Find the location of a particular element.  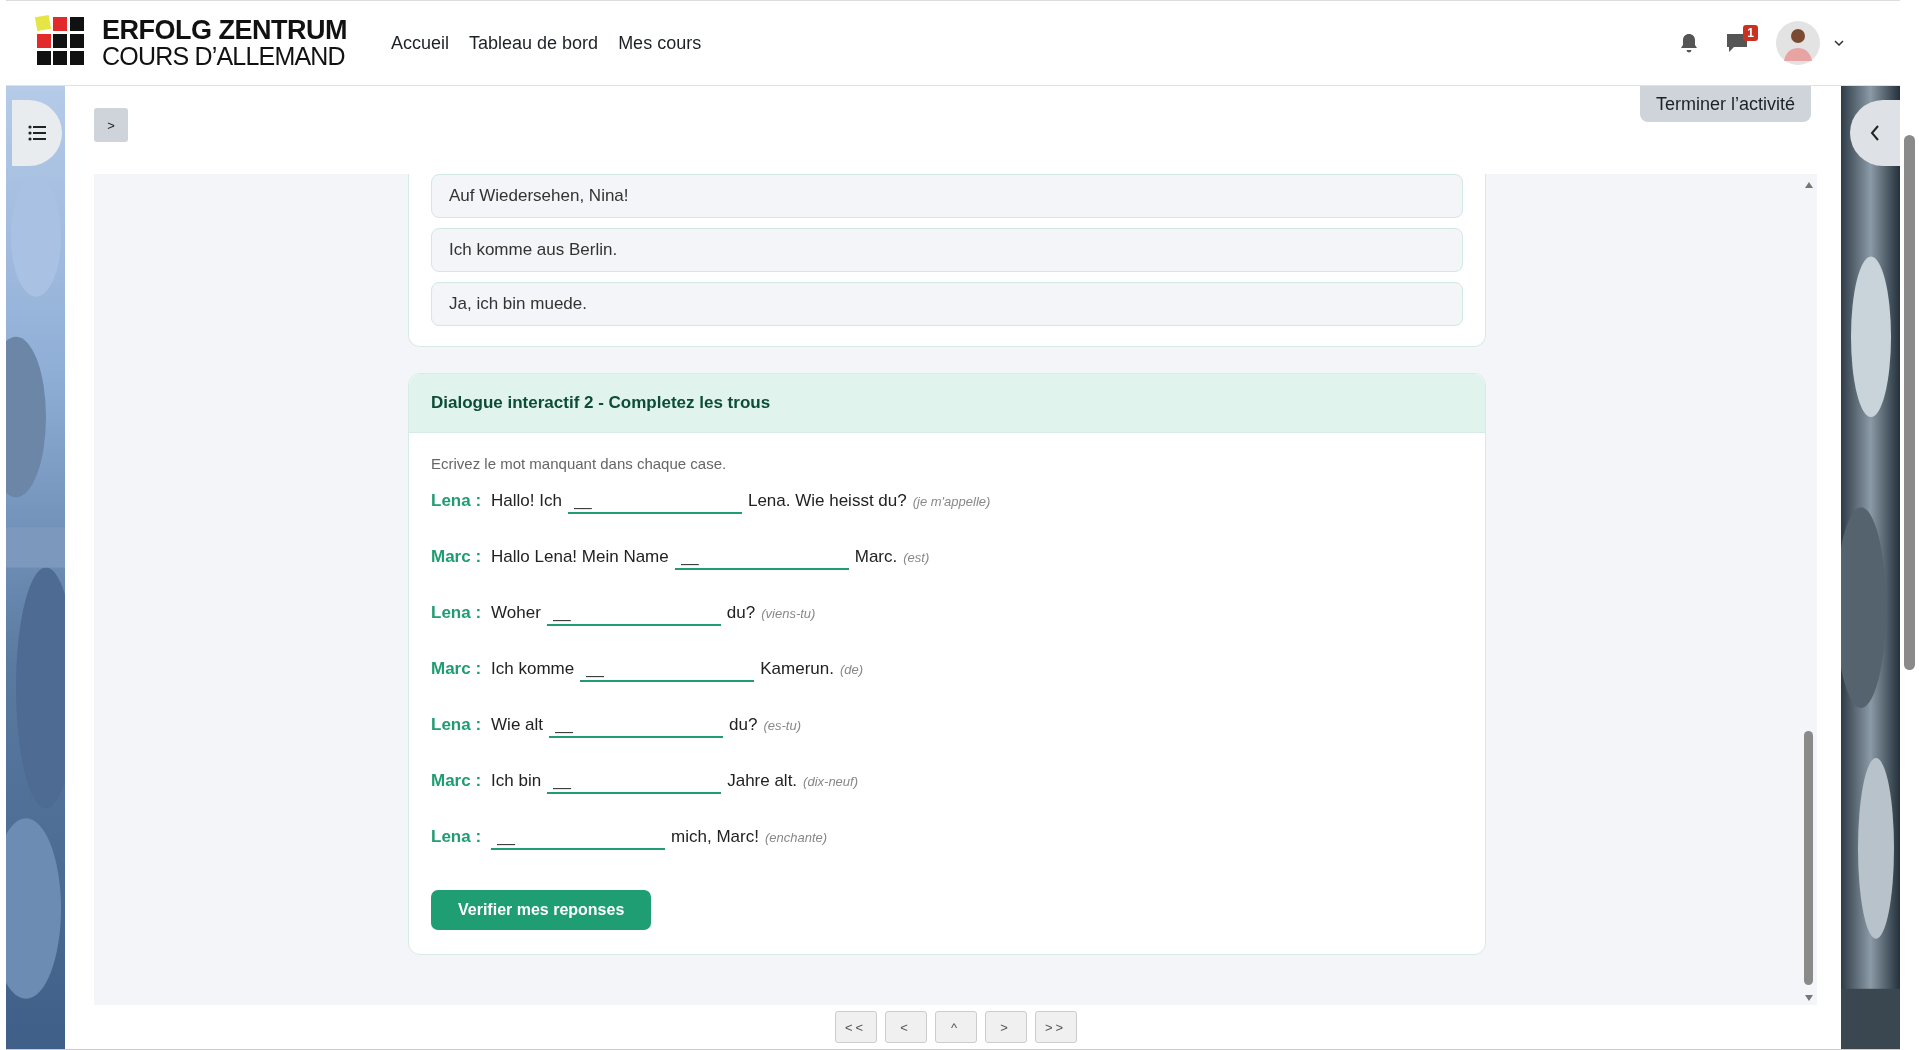

scroll-down-icon is located at coordinates (1808, 998).